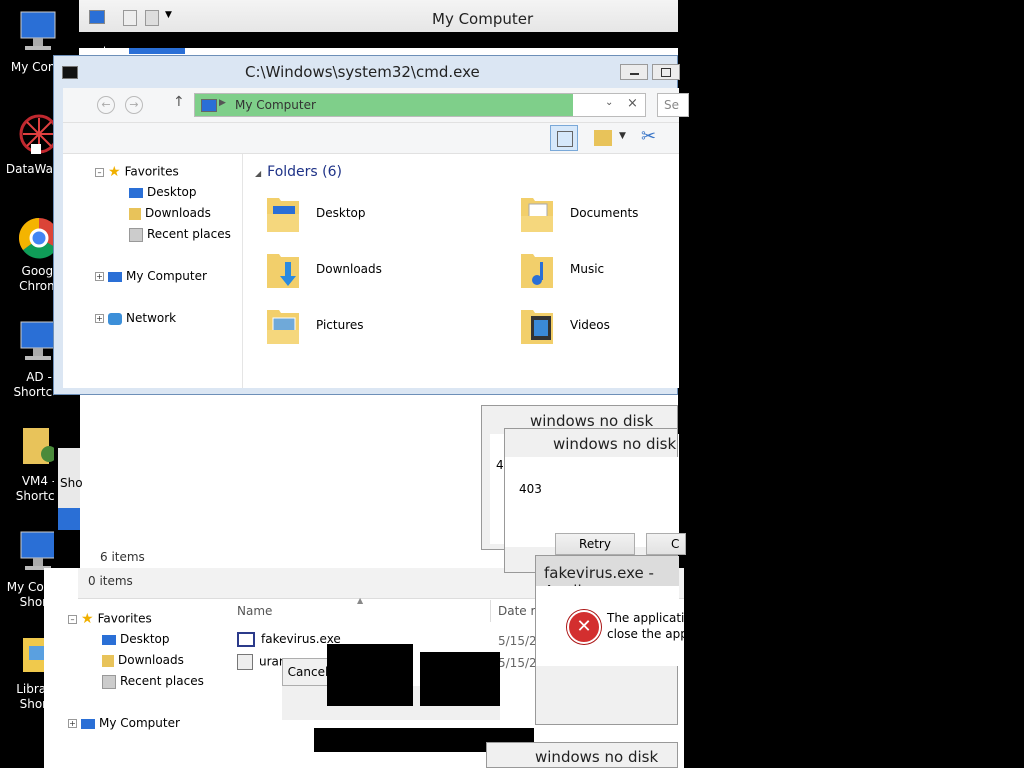  Describe the element at coordinates (69, 519) in the screenshot. I see `selection-band` at that location.